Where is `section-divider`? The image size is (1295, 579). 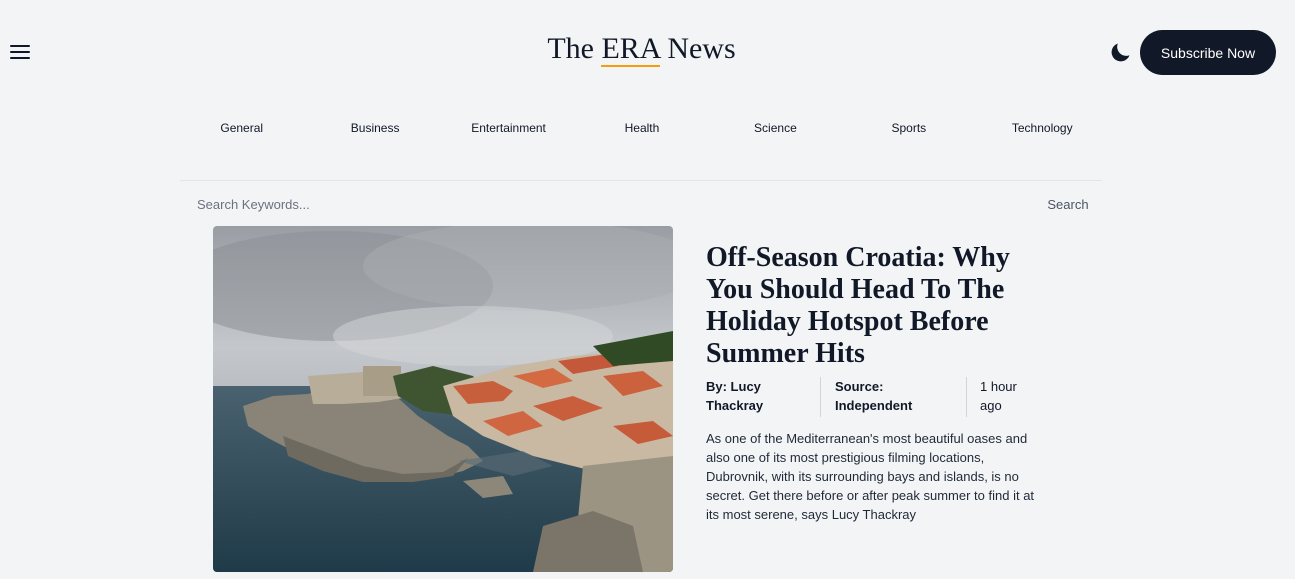 section-divider is located at coordinates (641, 180).